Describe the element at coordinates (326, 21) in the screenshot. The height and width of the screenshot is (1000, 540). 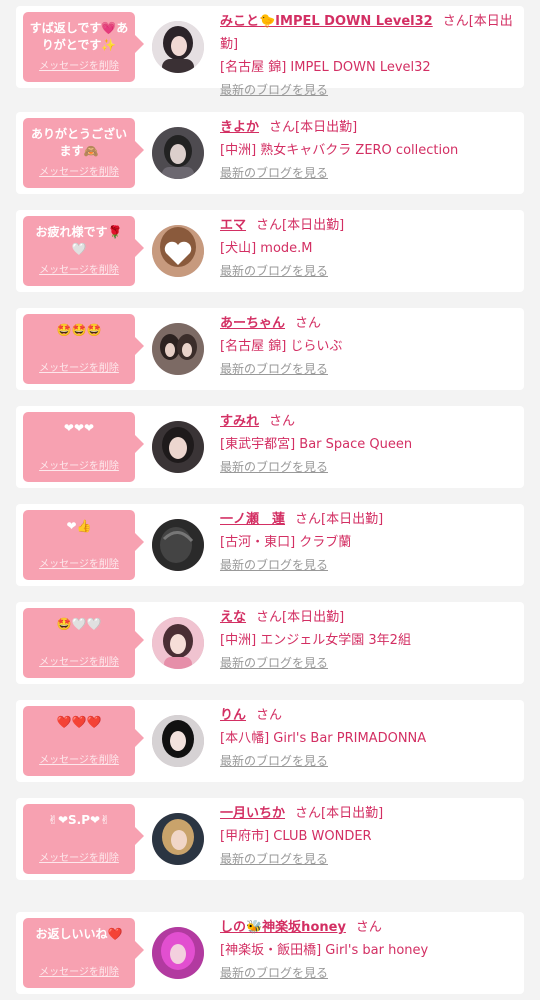
I see `girl-name-link: みこと🐤IMPEL DOWN Level32` at that location.